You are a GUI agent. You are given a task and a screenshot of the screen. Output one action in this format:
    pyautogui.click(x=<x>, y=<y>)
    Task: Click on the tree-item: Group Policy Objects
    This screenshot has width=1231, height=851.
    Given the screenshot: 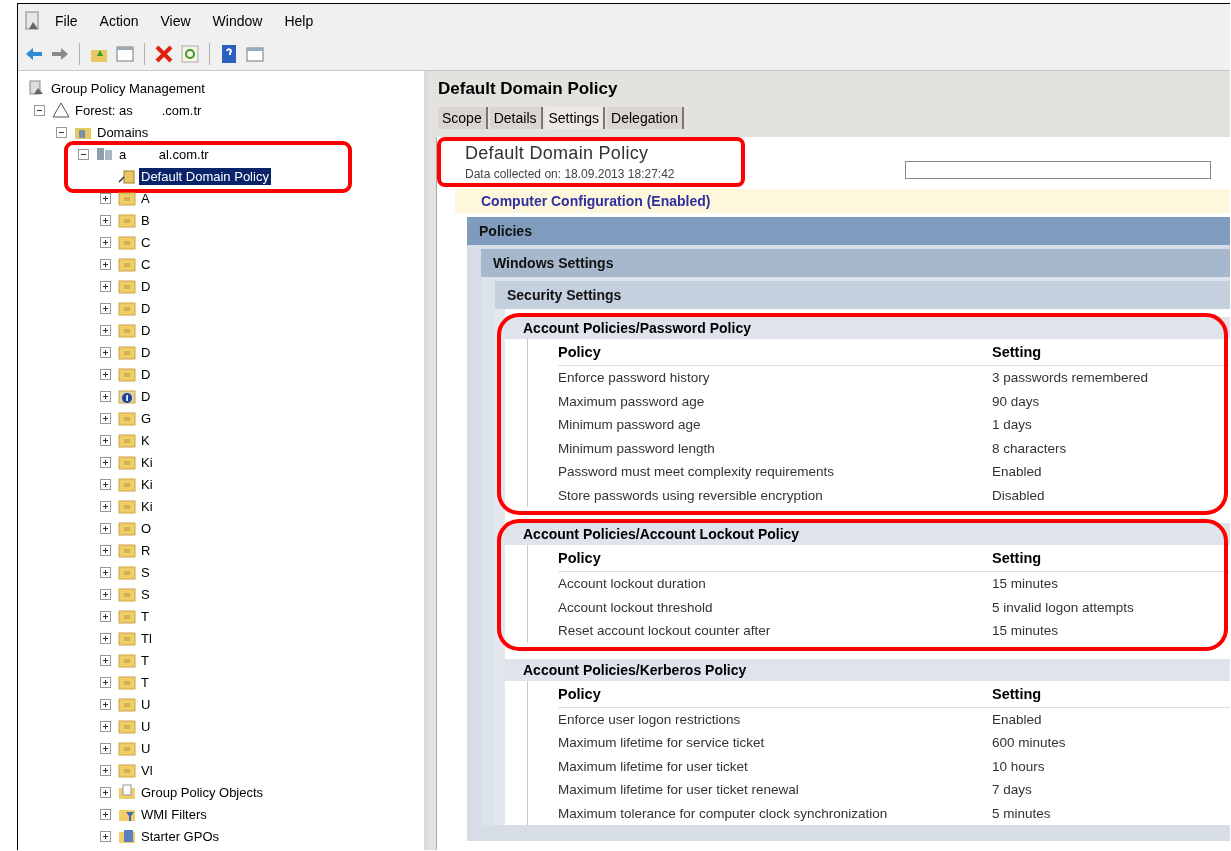 What is the action you would take?
    pyautogui.click(x=202, y=792)
    